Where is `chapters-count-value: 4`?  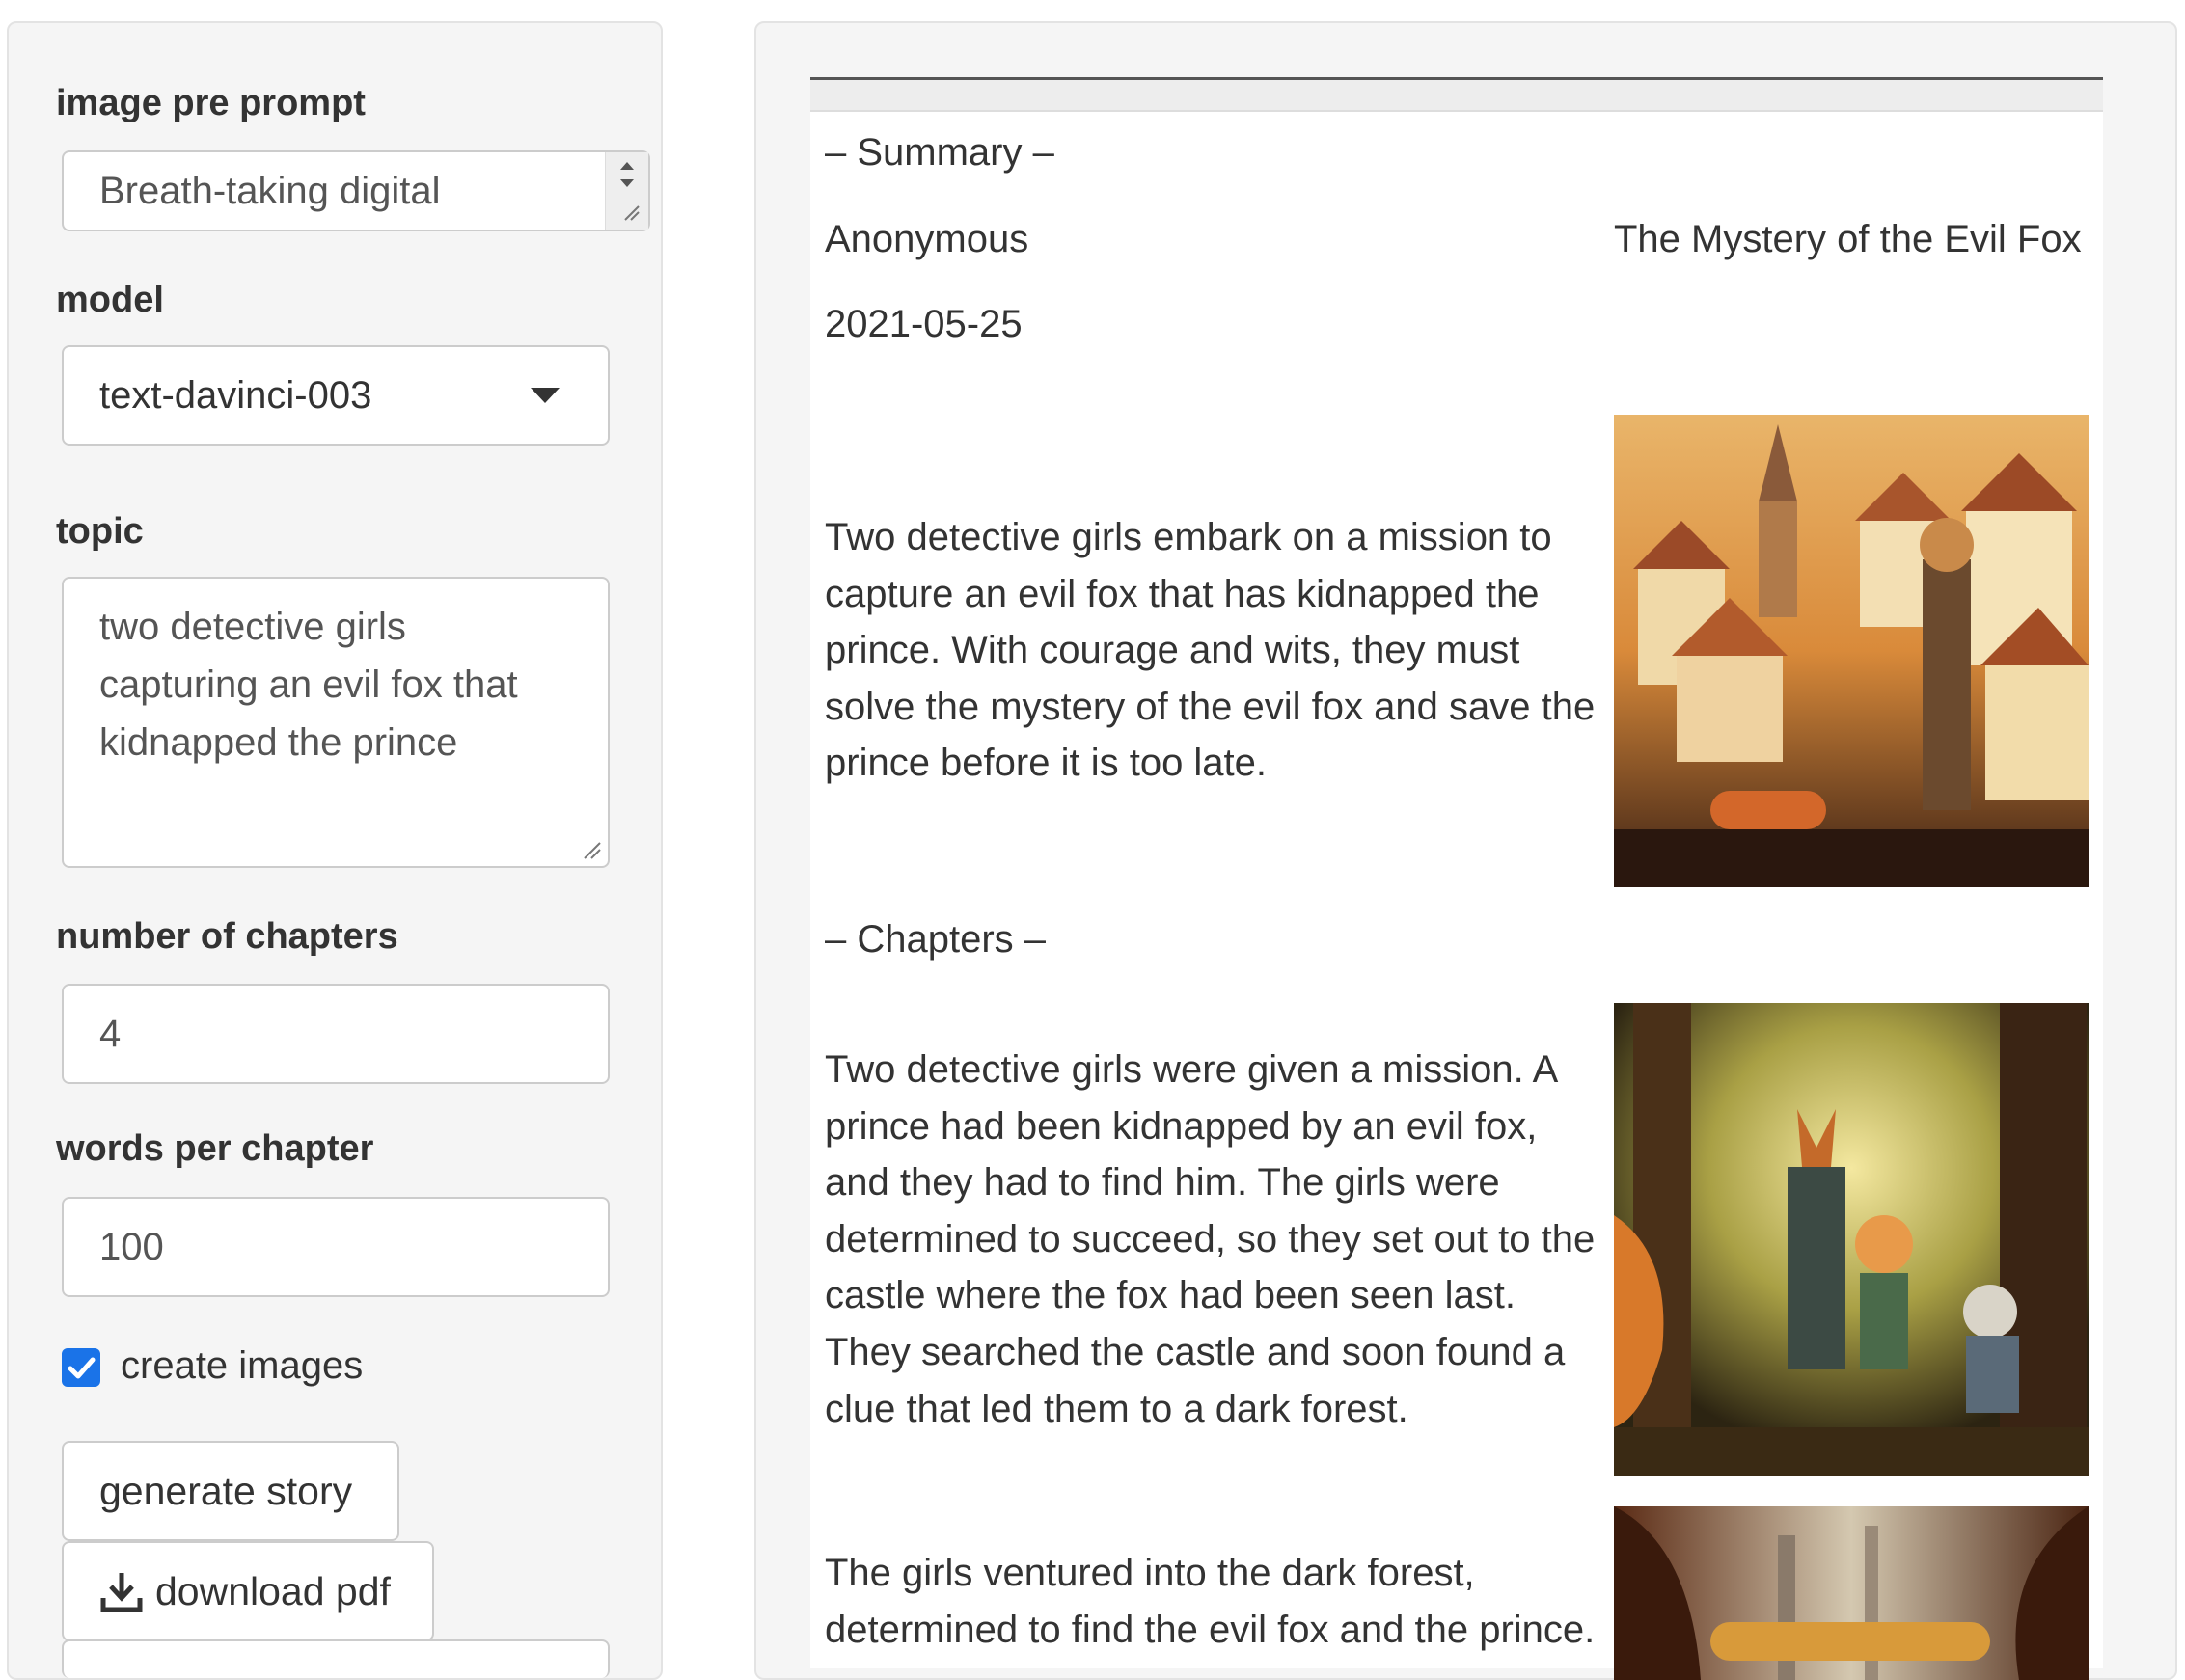 chapters-count-value: 4 is located at coordinates (111, 1034).